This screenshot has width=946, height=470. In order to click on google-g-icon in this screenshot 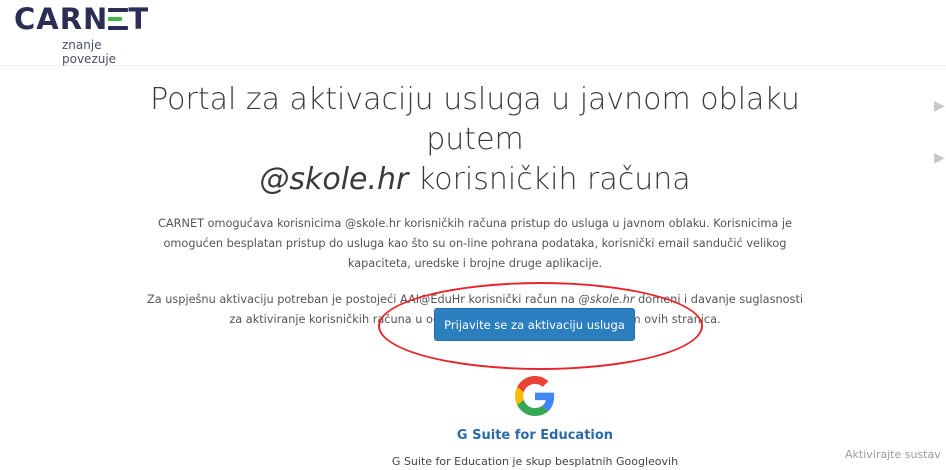, I will do `click(535, 396)`.